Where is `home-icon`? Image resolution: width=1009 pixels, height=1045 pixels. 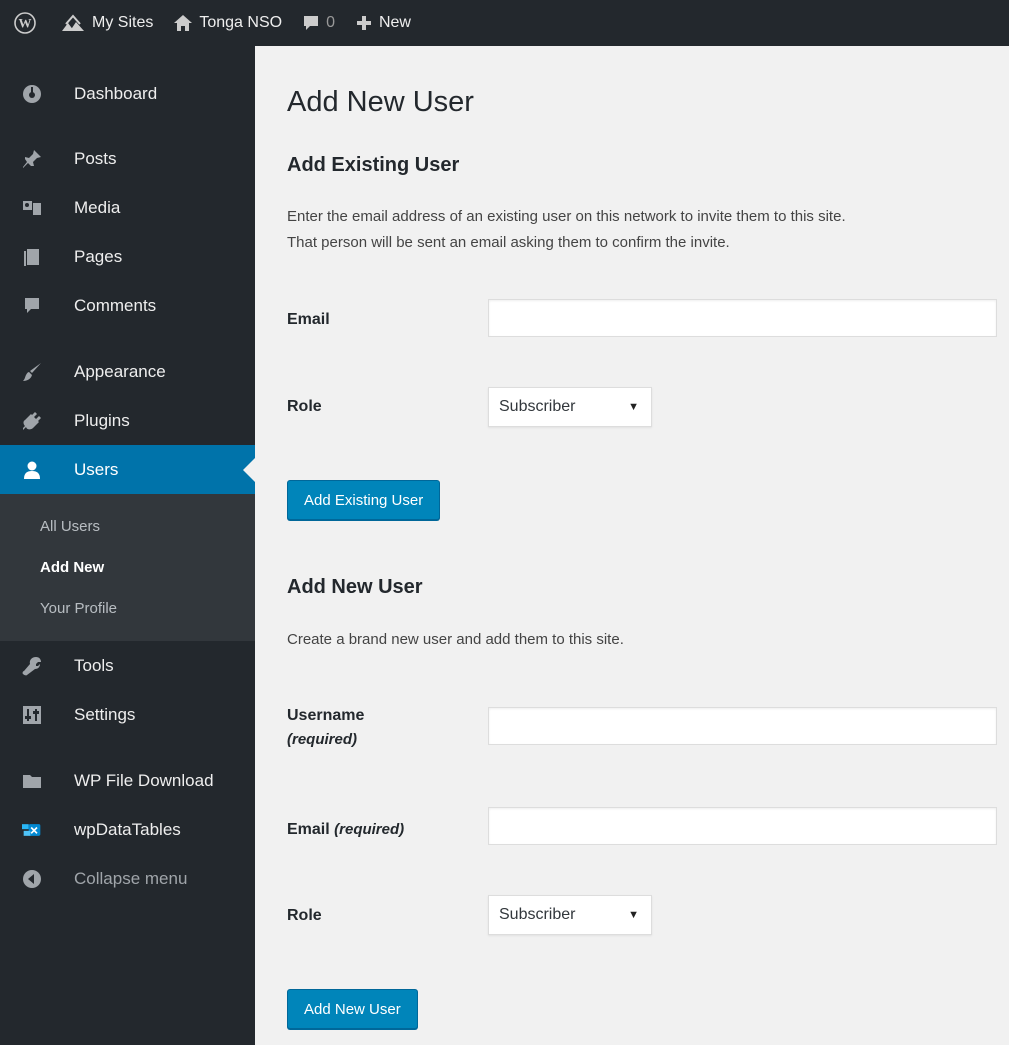
home-icon is located at coordinates (183, 23).